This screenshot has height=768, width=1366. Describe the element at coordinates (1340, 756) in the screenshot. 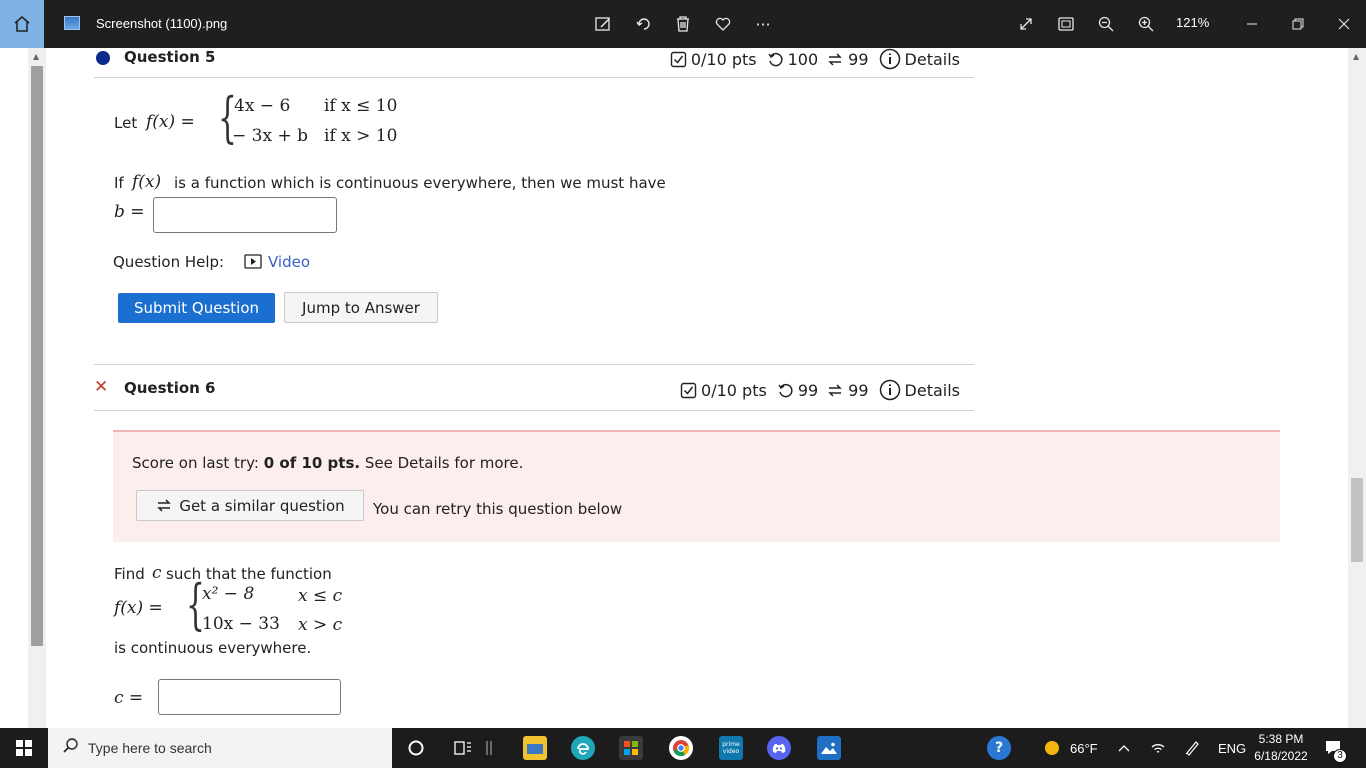

I see `notification-count-badge: 3` at that location.